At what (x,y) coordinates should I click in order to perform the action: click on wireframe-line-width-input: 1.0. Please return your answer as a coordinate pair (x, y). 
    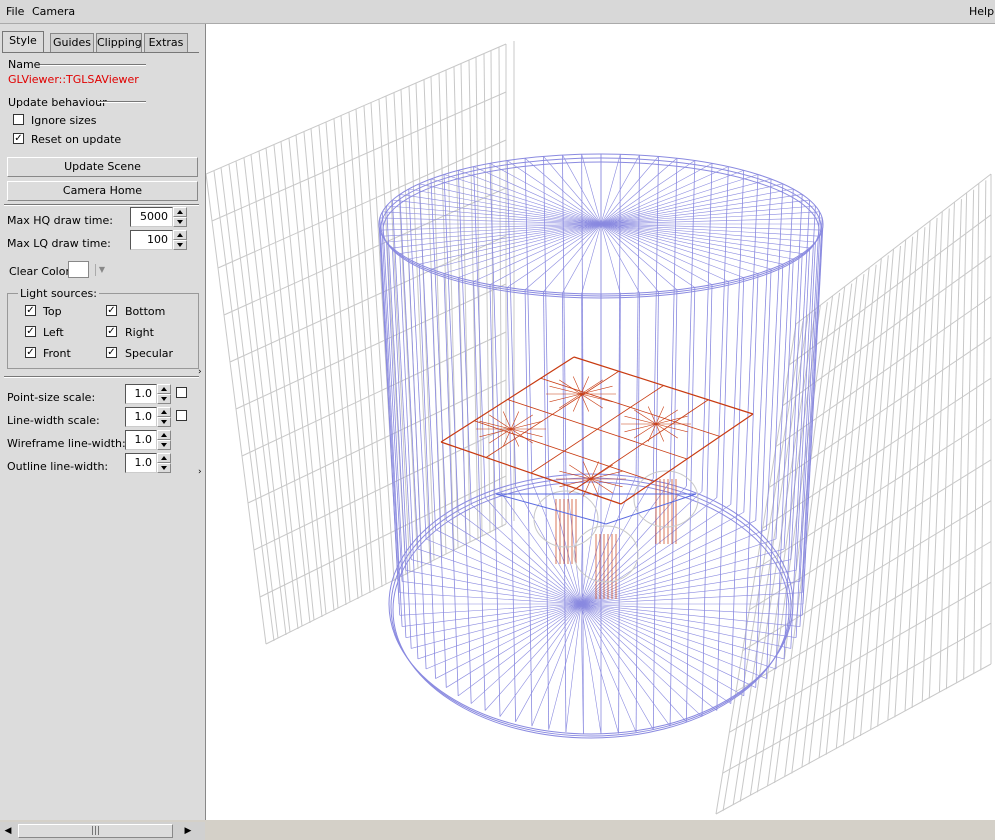
    Looking at the image, I should click on (141, 440).